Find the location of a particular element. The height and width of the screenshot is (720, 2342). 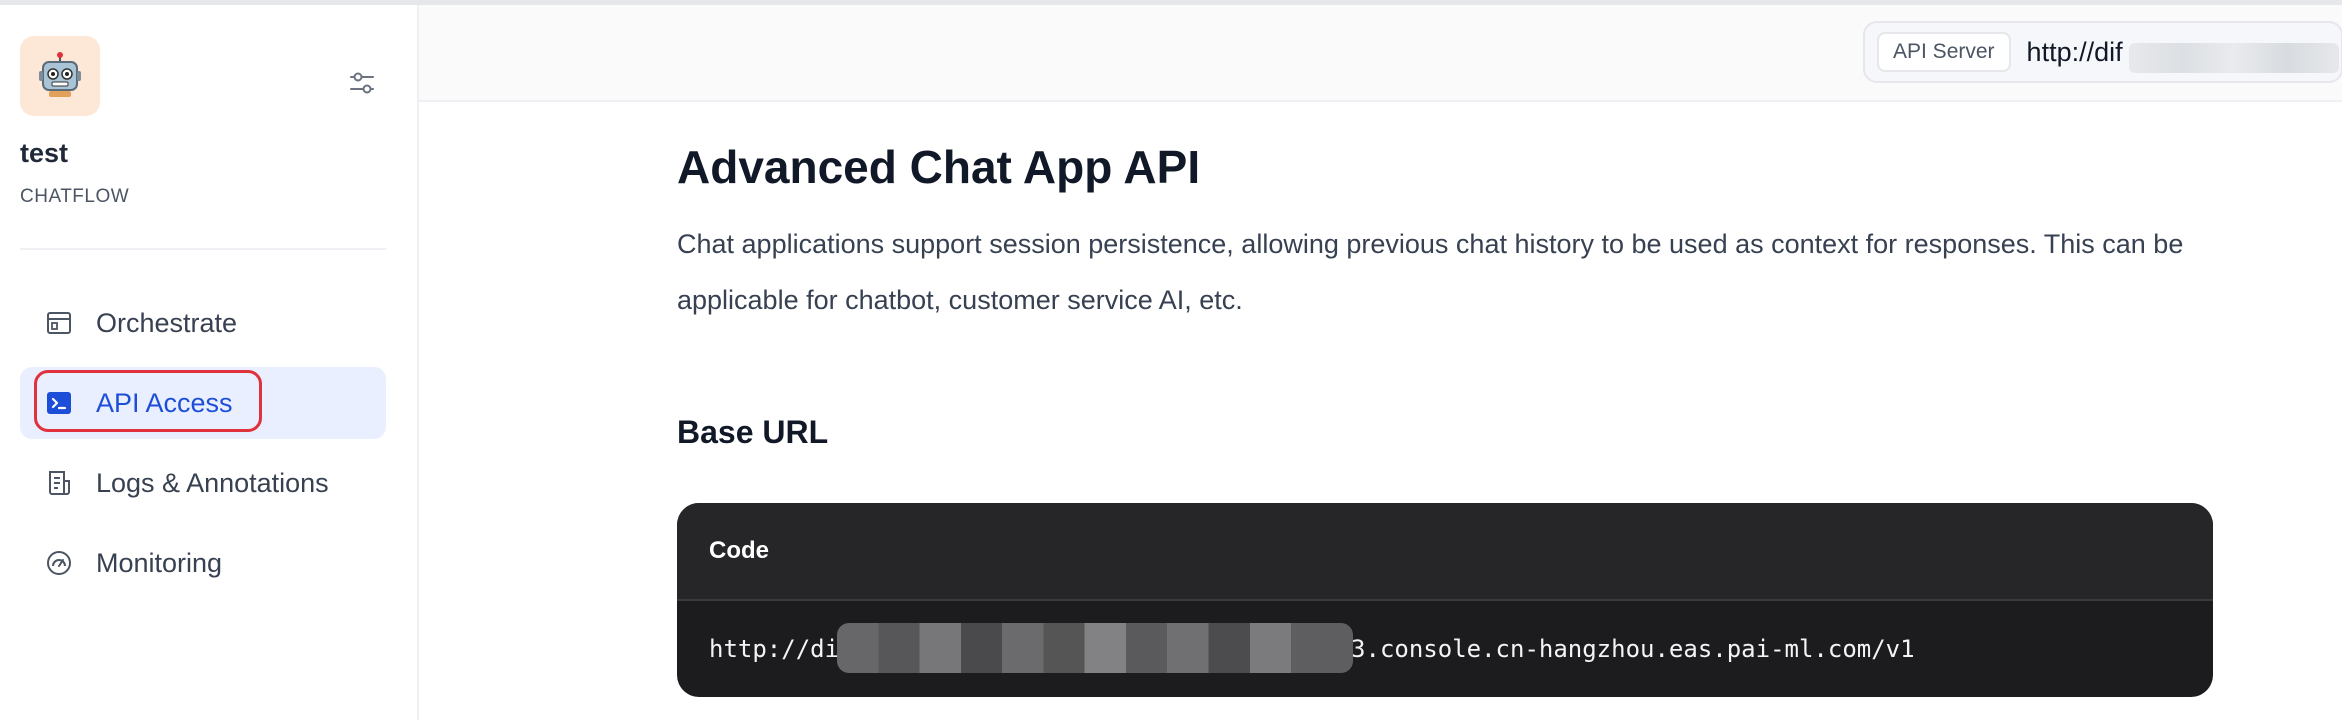

sidebar-item-api-access: API Access is located at coordinates (203, 403).